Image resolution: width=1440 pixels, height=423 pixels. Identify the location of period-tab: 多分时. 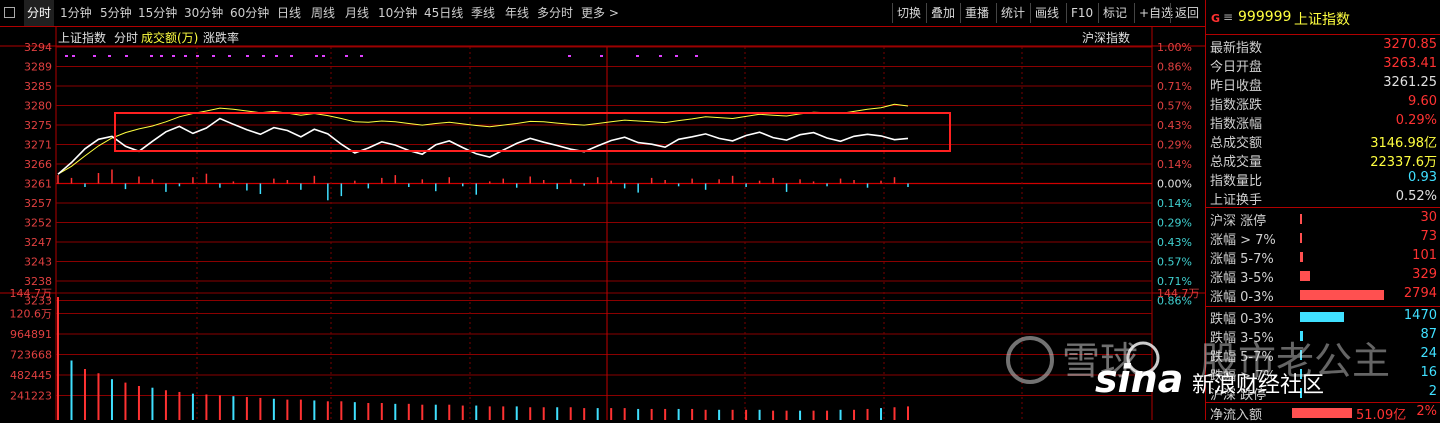
(555, 13).